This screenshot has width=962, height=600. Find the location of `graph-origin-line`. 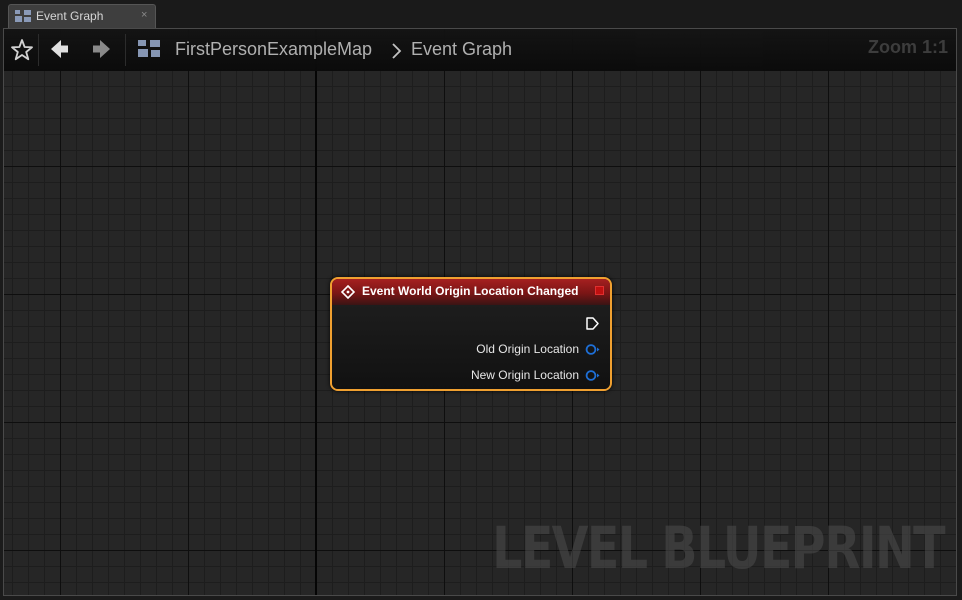

graph-origin-line is located at coordinates (316, 312).